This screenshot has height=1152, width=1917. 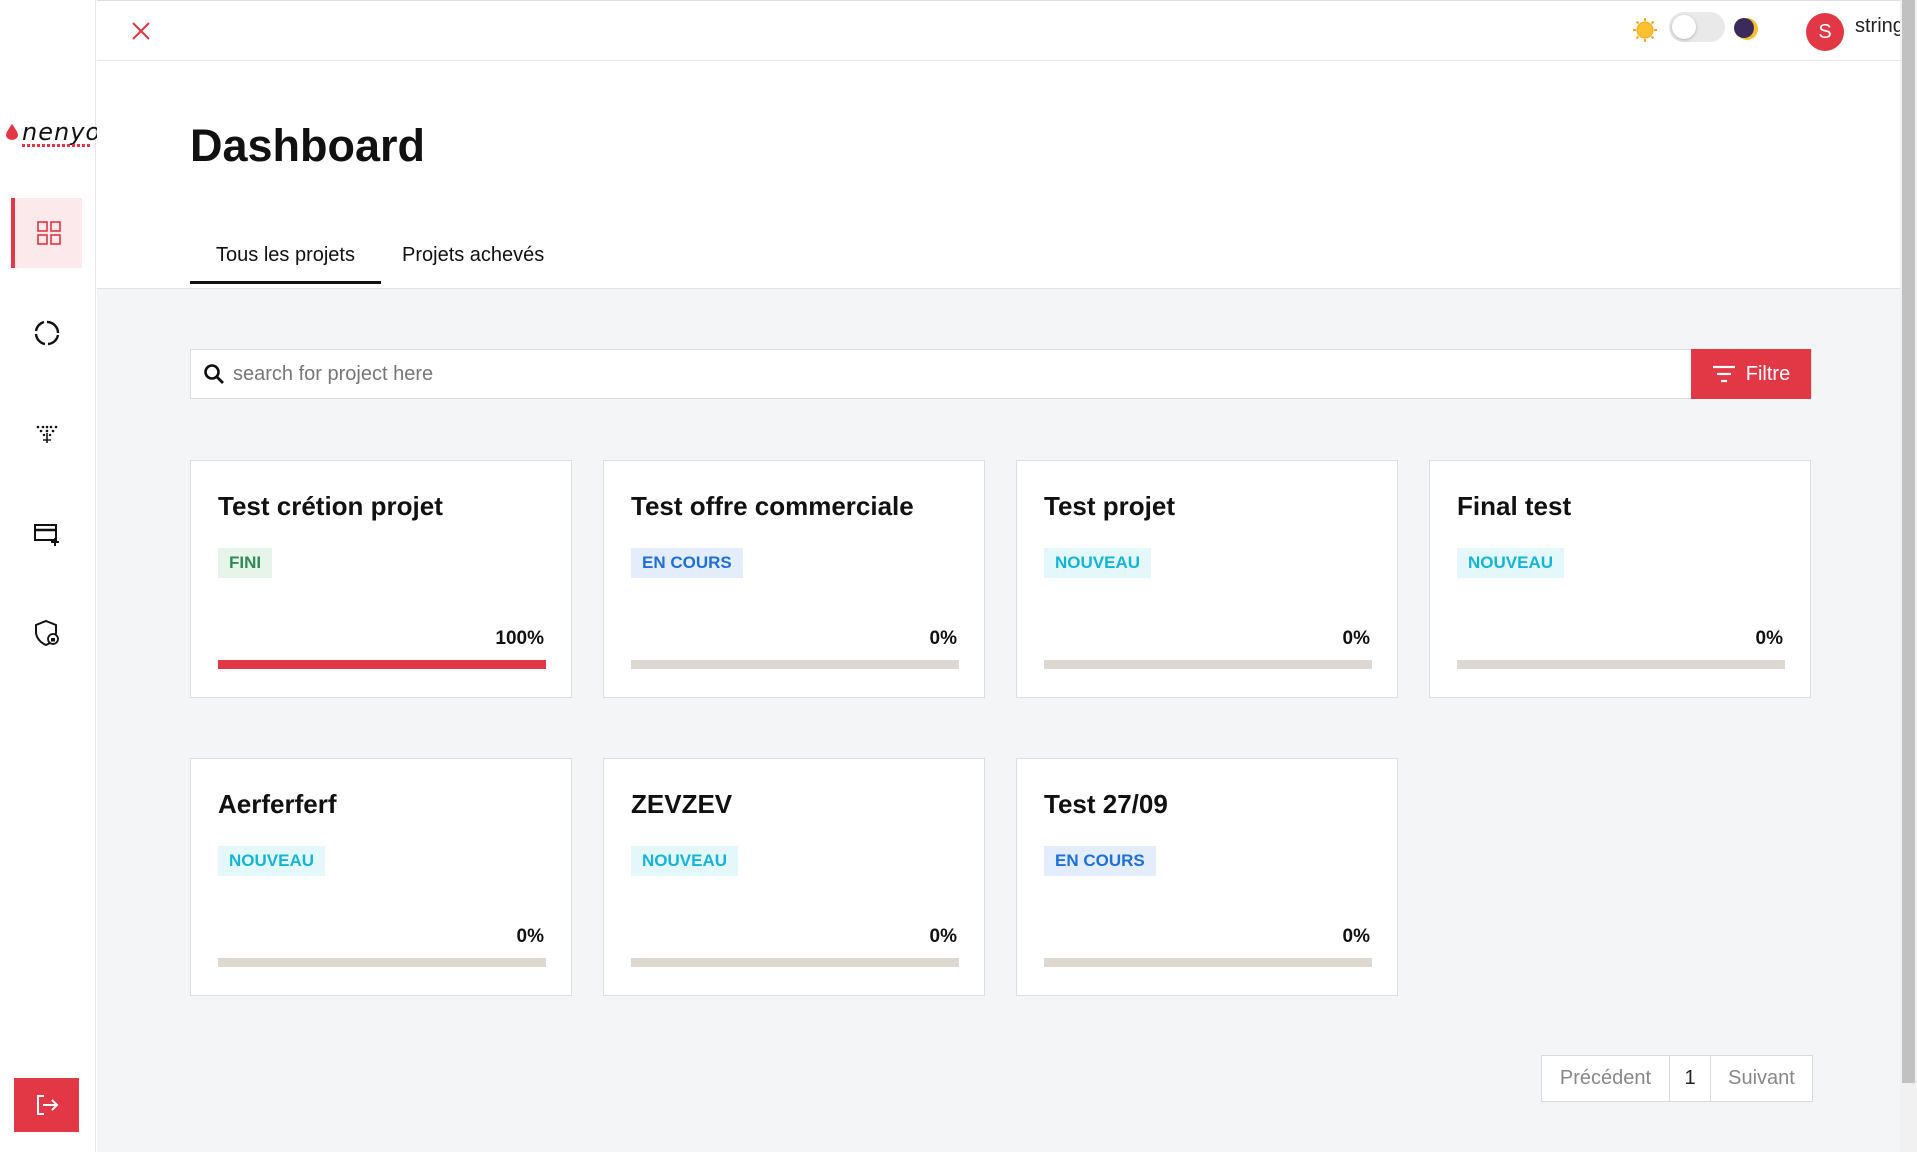 I want to click on close-icon, so click(x=141, y=31).